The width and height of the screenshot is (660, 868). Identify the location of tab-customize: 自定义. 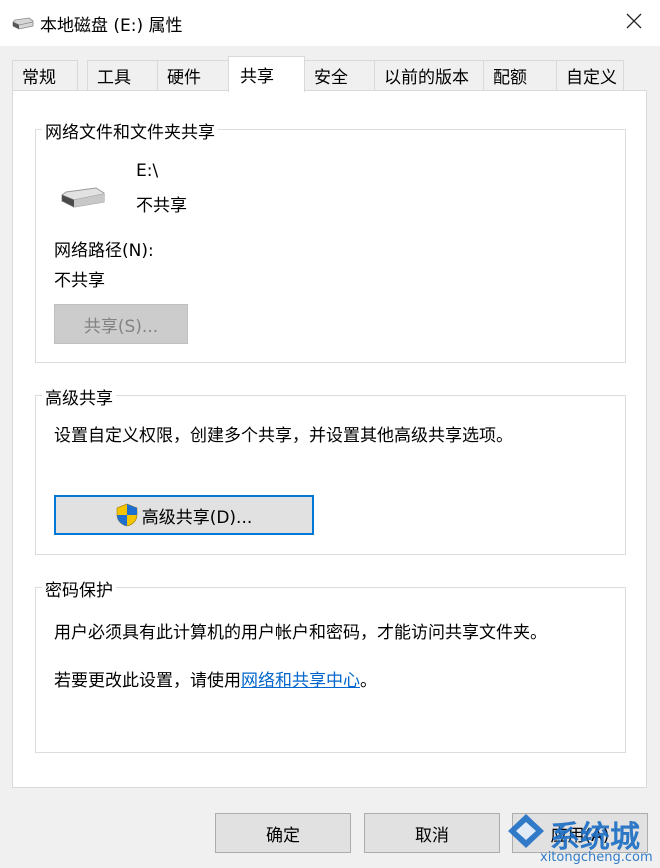
(590, 75).